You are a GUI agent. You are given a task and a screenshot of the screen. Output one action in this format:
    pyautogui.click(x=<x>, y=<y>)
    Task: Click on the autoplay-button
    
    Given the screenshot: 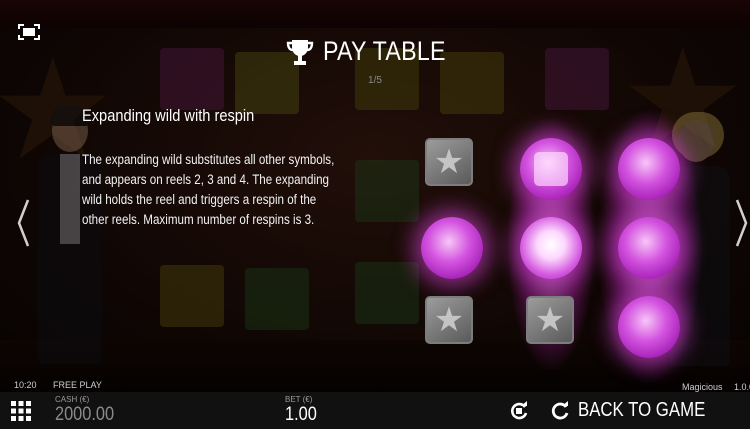 What is the action you would take?
    pyautogui.click(x=519, y=411)
    